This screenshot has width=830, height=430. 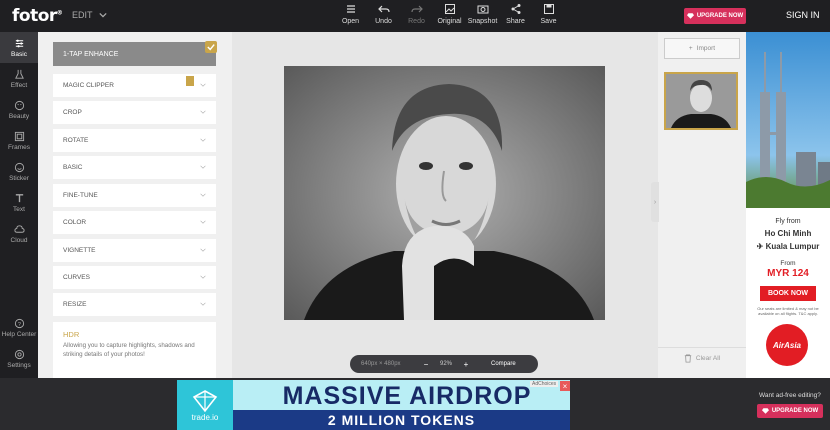 What do you see at coordinates (73, 167) in the screenshot?
I see `menu-label: BASIC` at bounding box center [73, 167].